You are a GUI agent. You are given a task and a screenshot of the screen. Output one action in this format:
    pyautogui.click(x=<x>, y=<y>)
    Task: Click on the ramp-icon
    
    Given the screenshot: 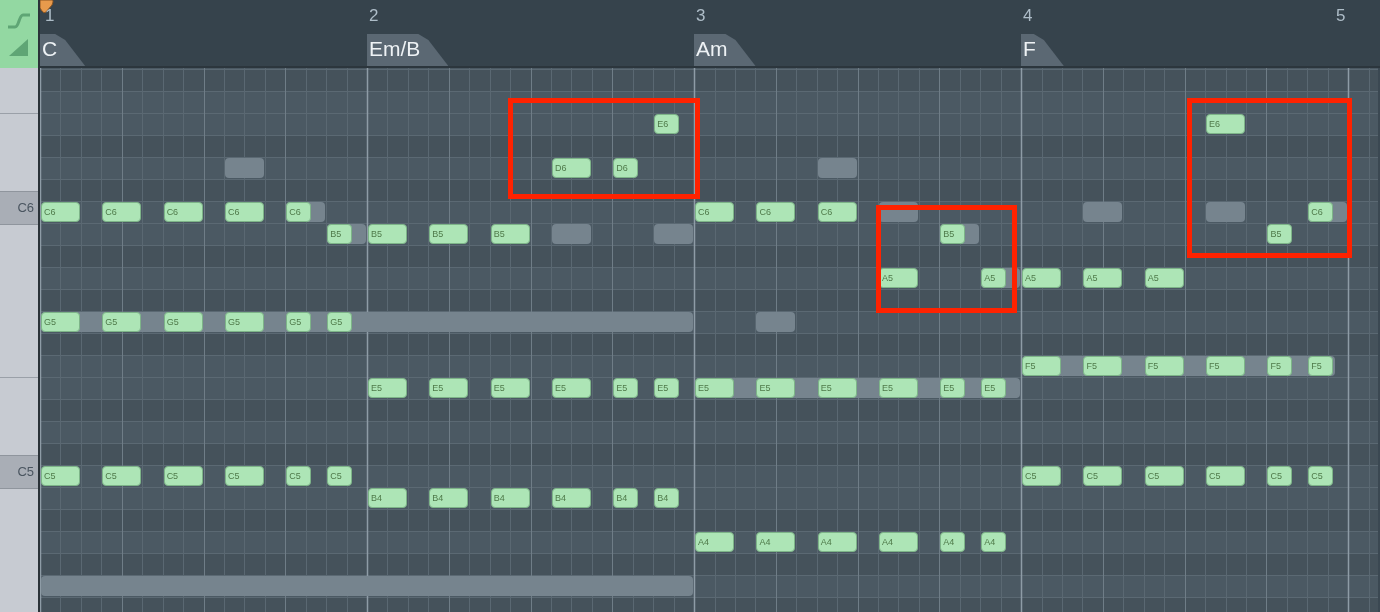 What is the action you would take?
    pyautogui.click(x=19, y=47)
    